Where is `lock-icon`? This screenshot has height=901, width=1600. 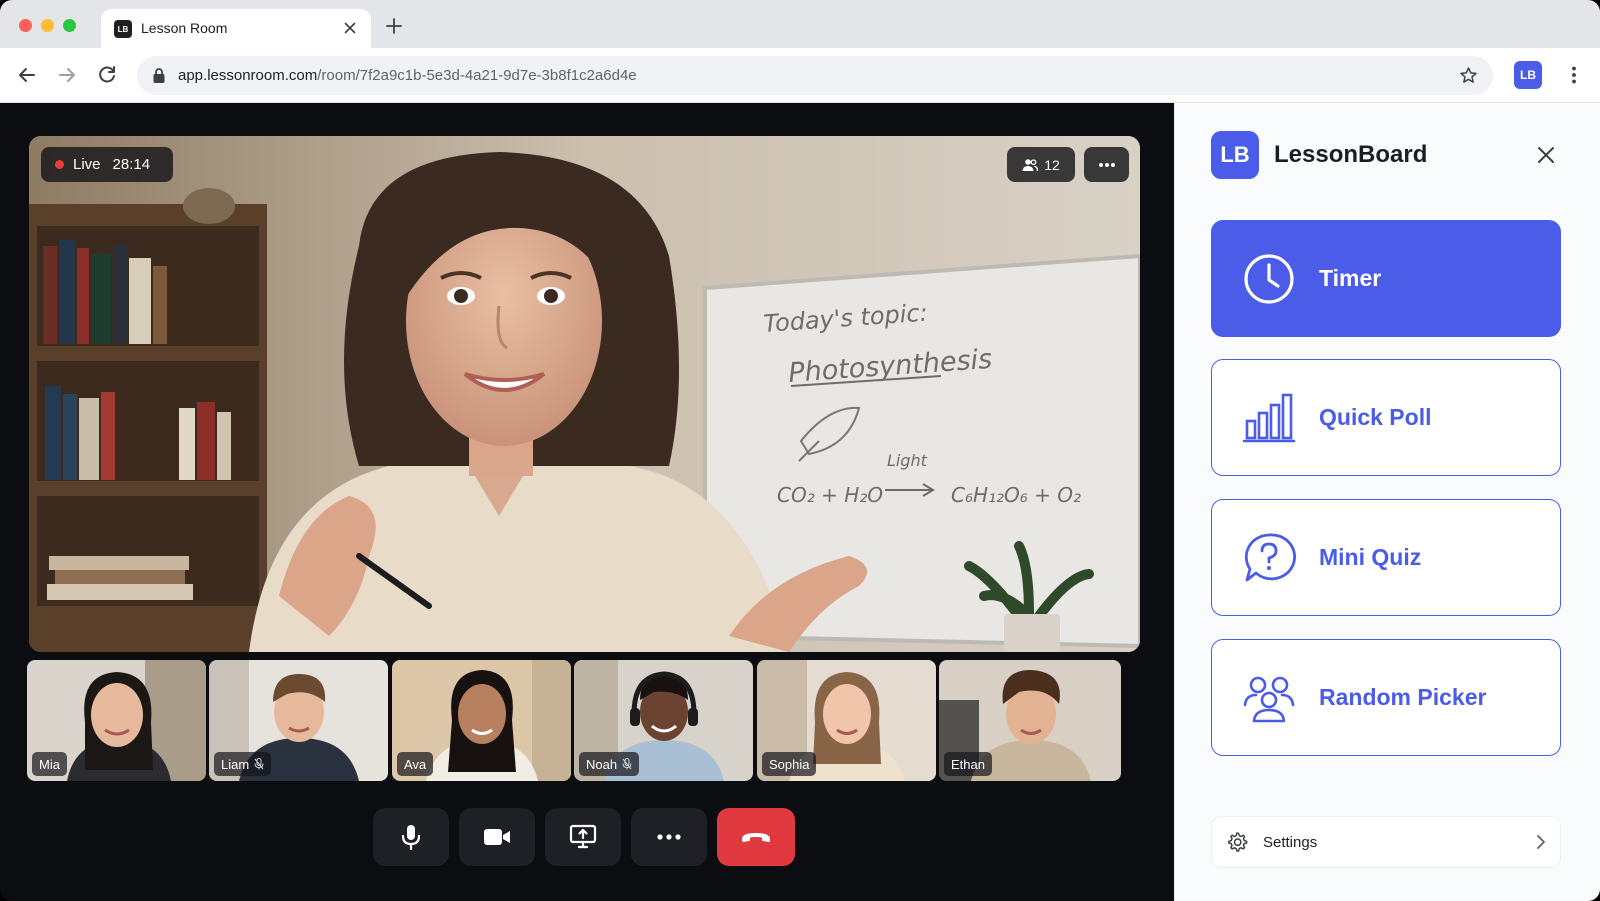 lock-icon is located at coordinates (159, 75).